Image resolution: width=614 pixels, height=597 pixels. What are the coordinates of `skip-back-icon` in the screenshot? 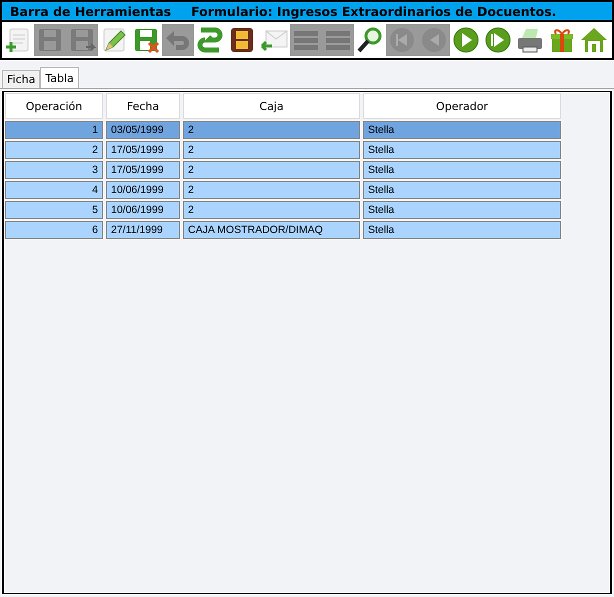 It's located at (402, 40).